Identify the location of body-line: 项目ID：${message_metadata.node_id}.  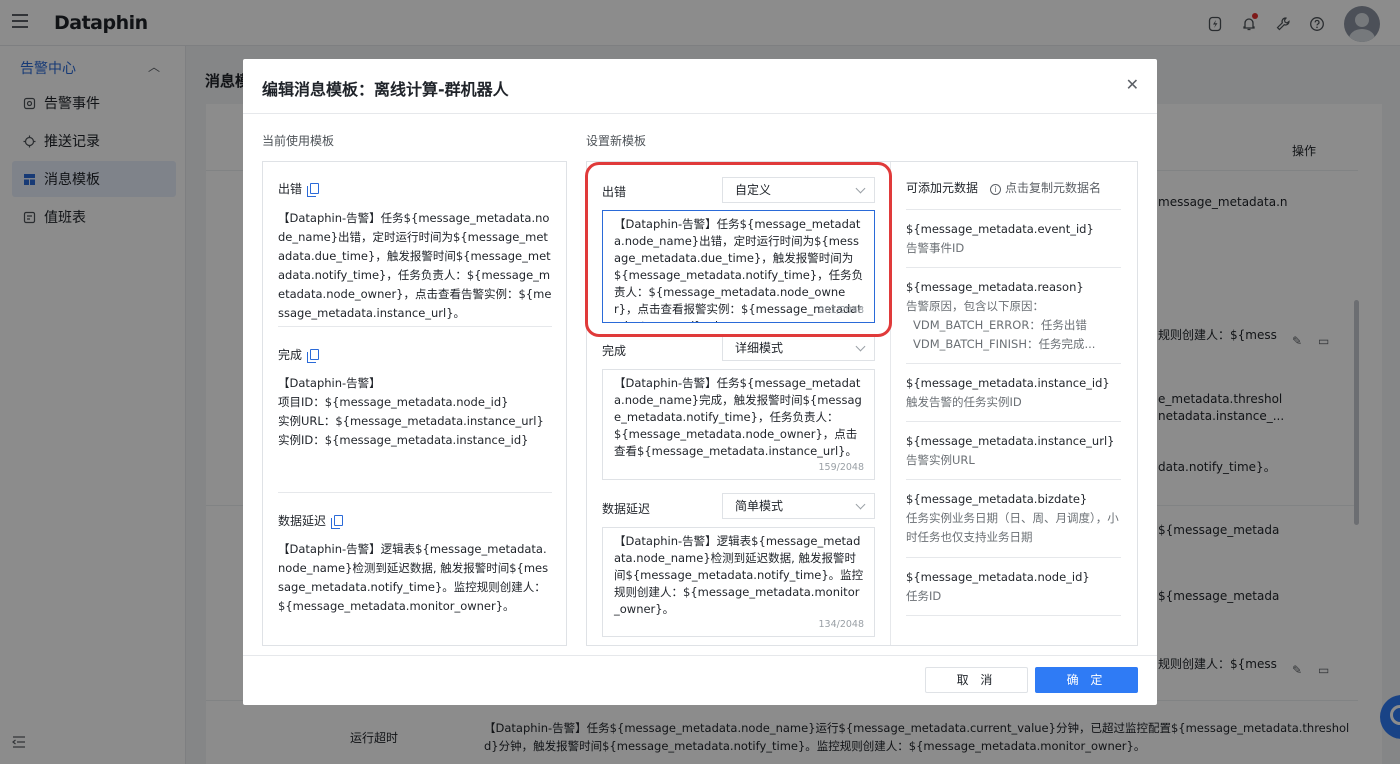
(393, 402).